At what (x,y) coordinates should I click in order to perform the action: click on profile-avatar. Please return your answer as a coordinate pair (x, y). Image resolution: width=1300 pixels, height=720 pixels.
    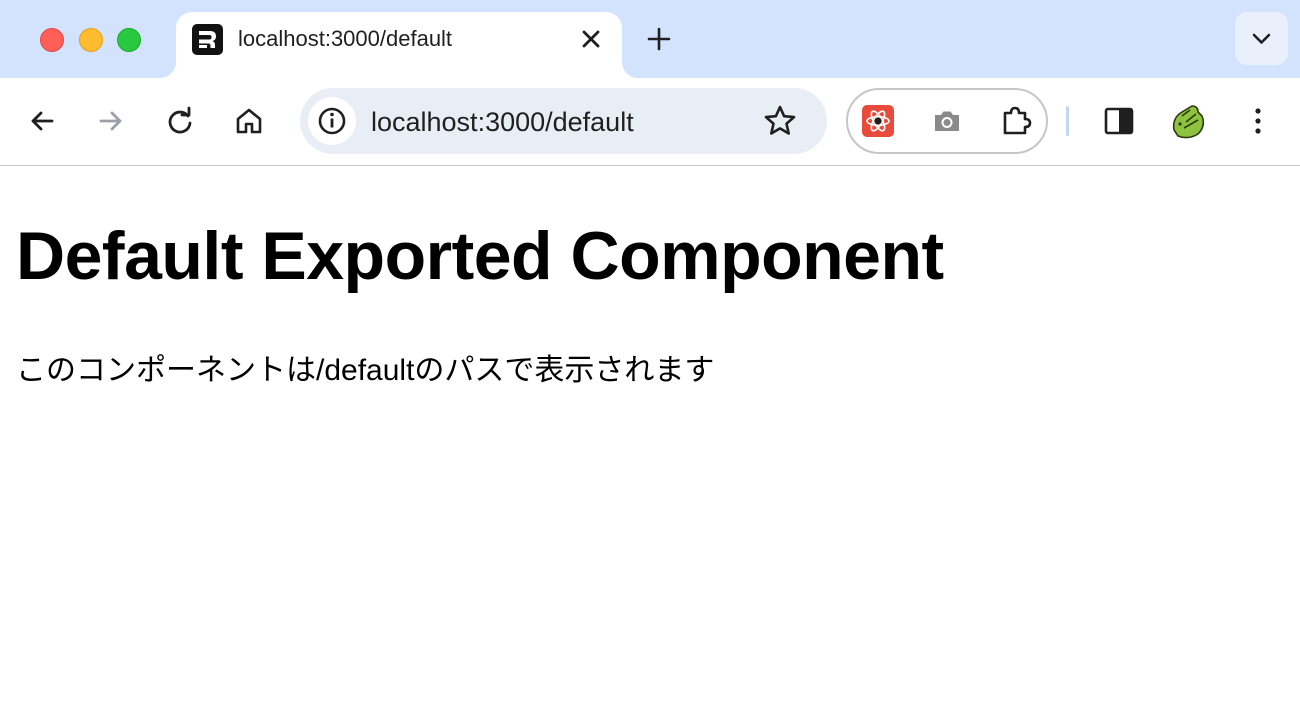
    Looking at the image, I should click on (1188, 122).